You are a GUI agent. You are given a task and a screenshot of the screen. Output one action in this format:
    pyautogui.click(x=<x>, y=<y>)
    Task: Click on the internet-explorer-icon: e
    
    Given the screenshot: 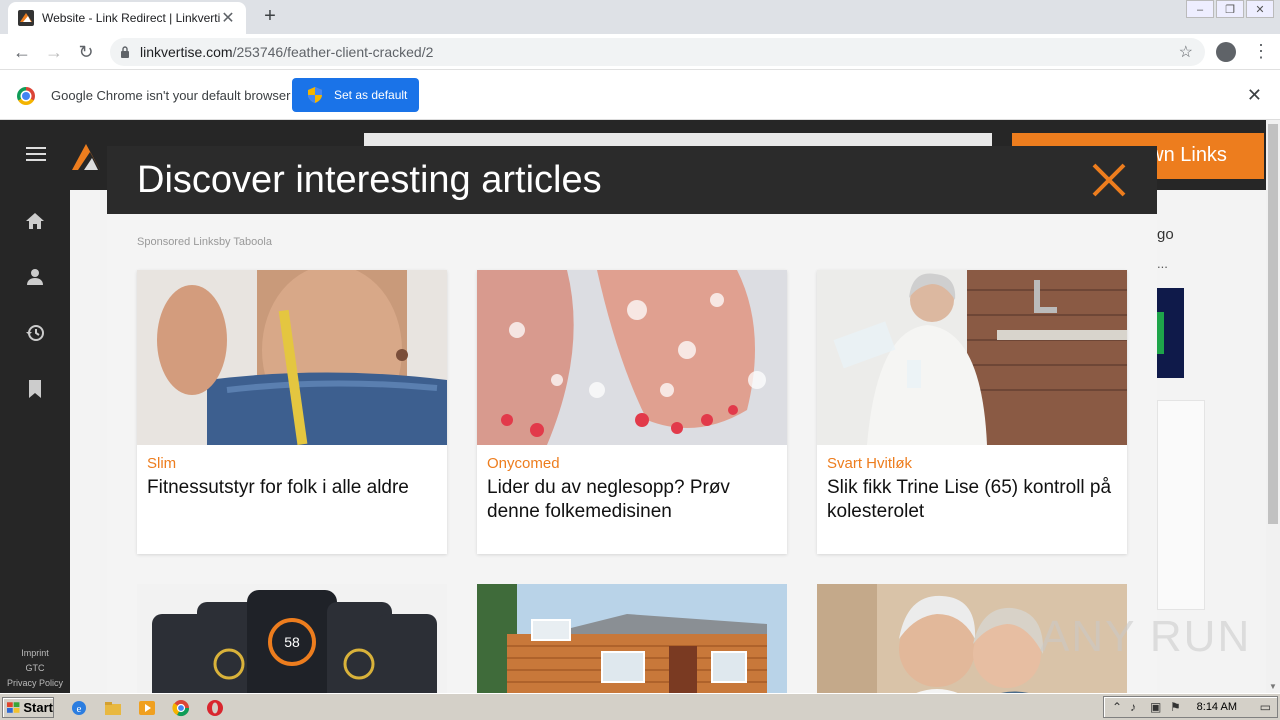 What is the action you would take?
    pyautogui.click(x=79, y=708)
    